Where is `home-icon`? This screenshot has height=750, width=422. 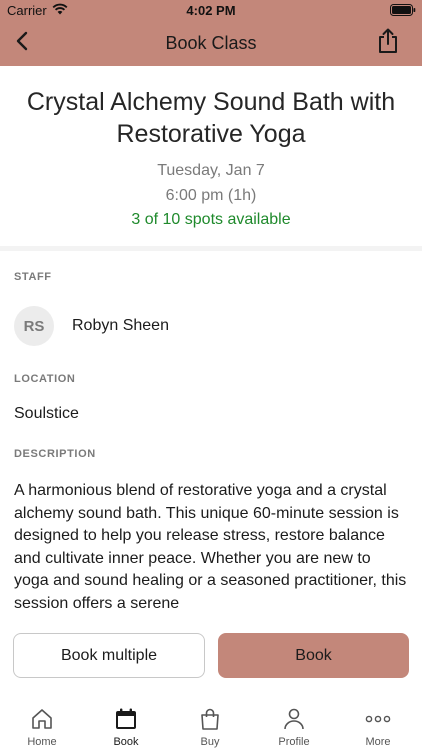
home-icon is located at coordinates (42, 719).